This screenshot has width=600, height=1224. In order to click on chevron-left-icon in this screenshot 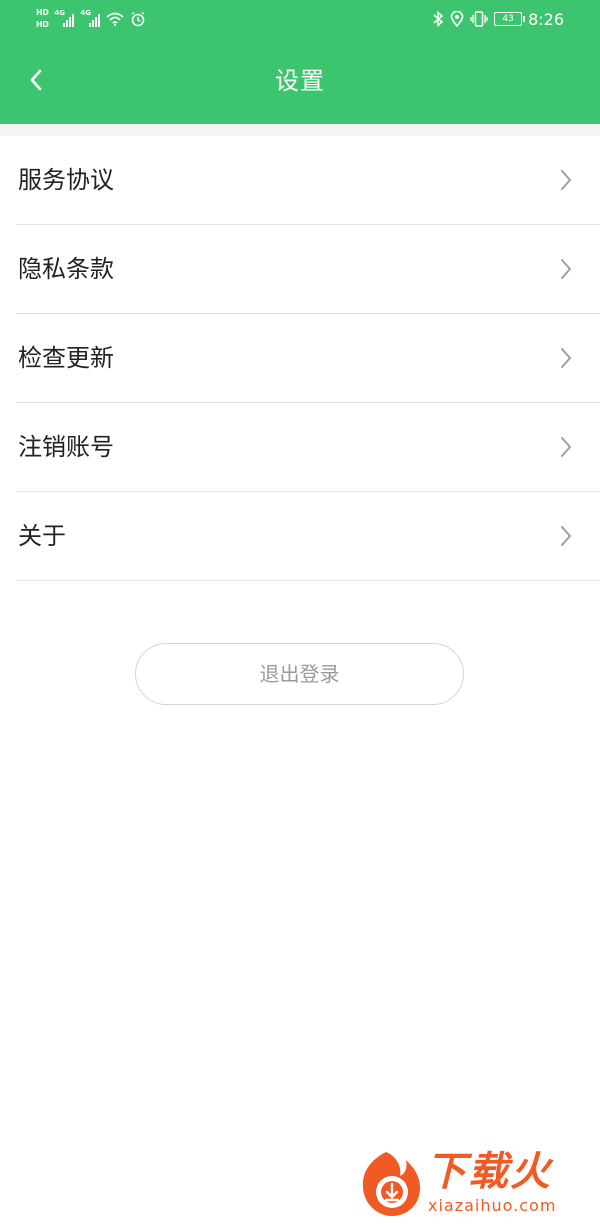, I will do `click(36, 80)`.